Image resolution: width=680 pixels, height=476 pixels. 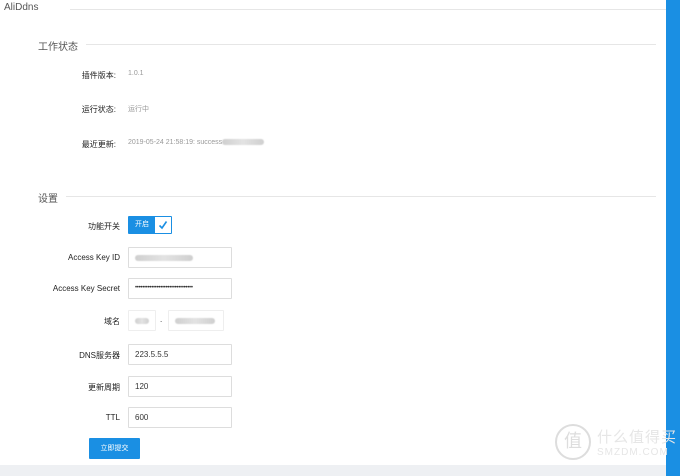 I want to click on page-title: AliDdns, so click(x=25, y=7).